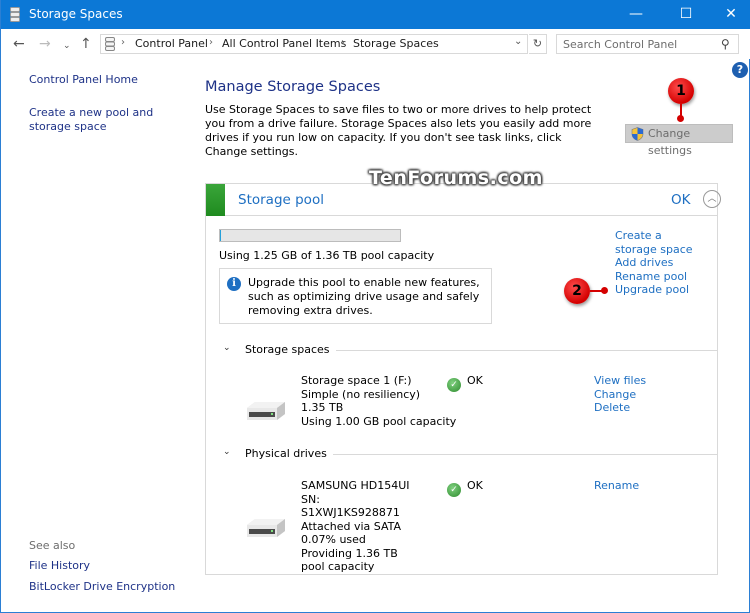 The height and width of the screenshot is (613, 750). What do you see at coordinates (361, 394) in the screenshot?
I see `storage-space-resiliency: Simple (no resiliency)` at bounding box center [361, 394].